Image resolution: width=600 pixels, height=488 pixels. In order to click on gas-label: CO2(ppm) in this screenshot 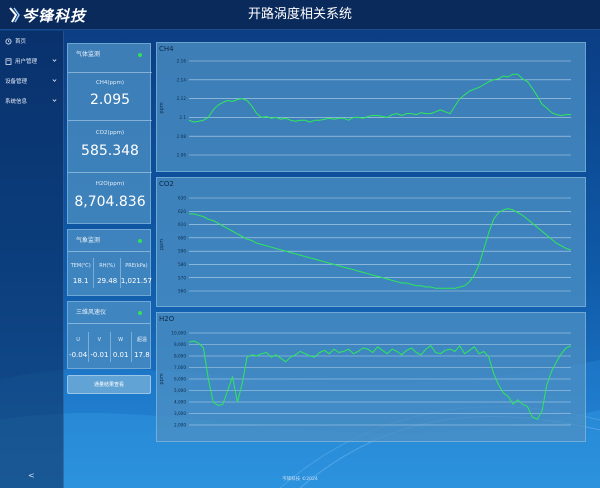, I will do `click(110, 133)`.